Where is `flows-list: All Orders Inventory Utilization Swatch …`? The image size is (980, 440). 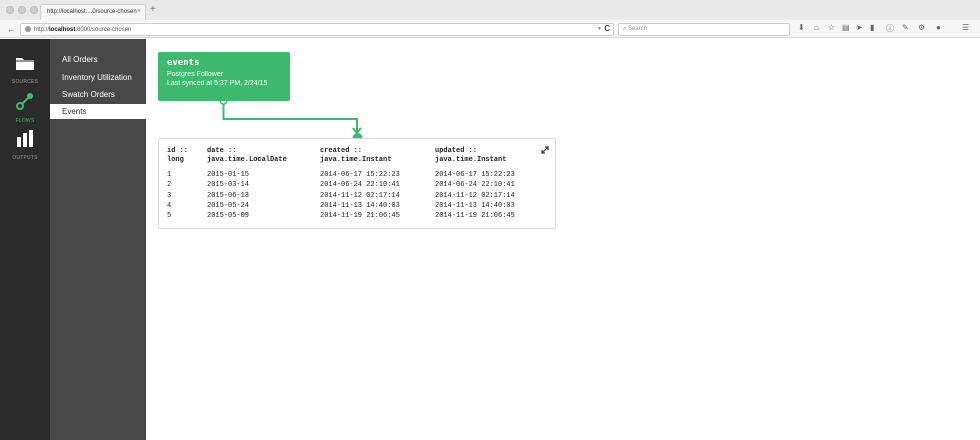 flows-list: All Orders Inventory Utilization Swatch … is located at coordinates (98, 239).